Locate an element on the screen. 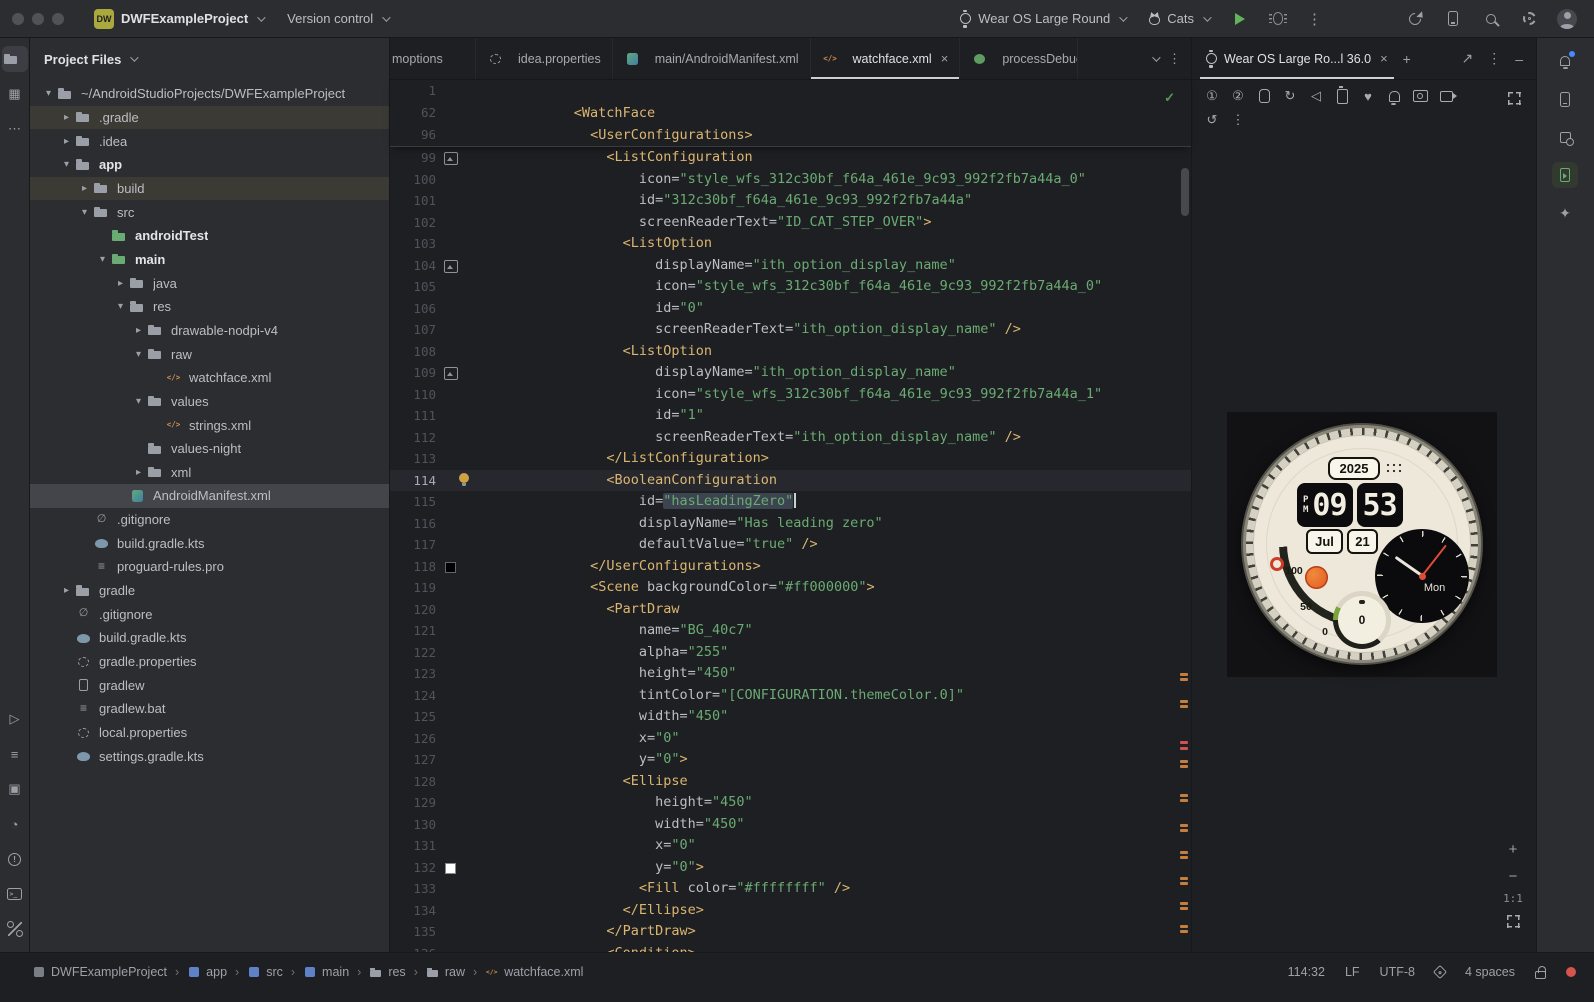 The image size is (1594, 1002). code-line: 136 <Expressions> is located at coordinates (790, 948).